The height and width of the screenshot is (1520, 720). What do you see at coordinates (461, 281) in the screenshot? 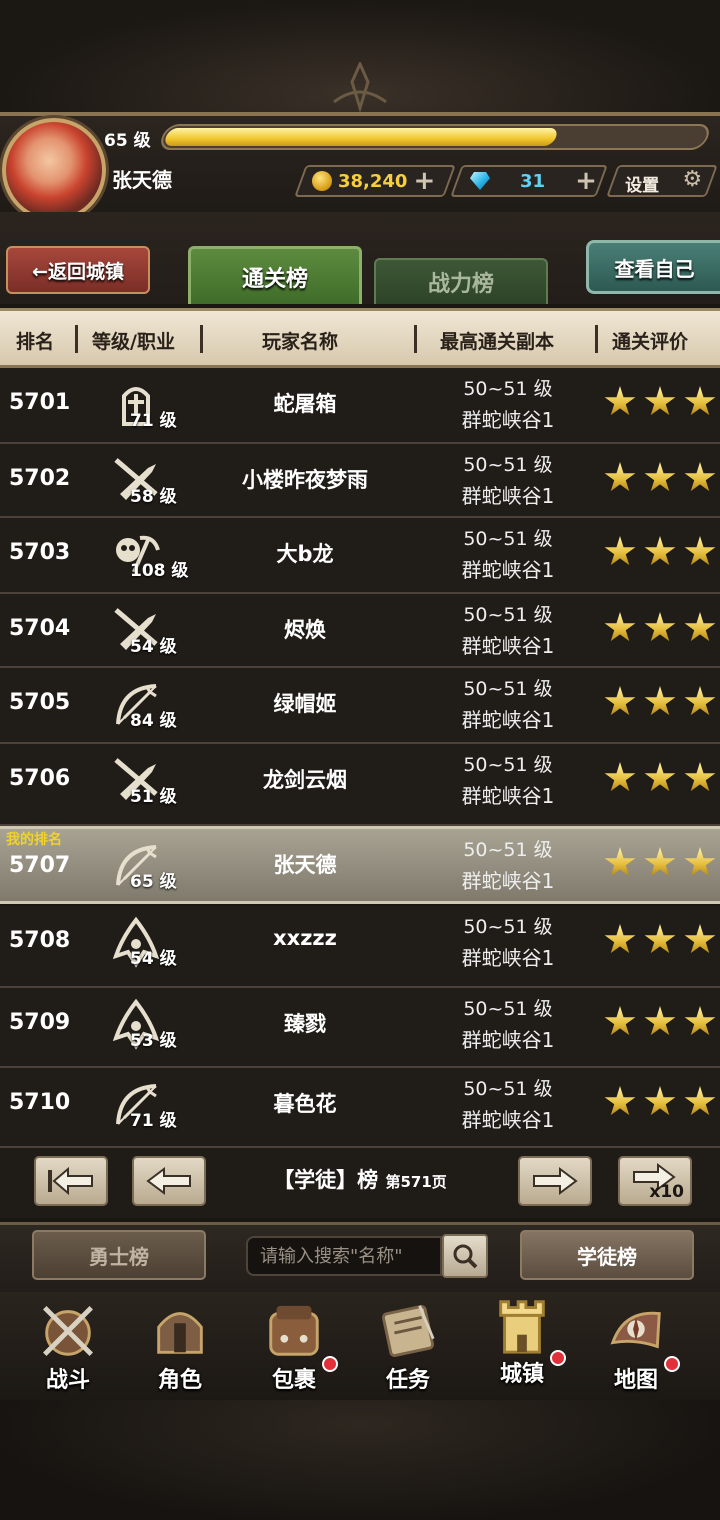
I see `tab-power-ranking: 战力榜` at bounding box center [461, 281].